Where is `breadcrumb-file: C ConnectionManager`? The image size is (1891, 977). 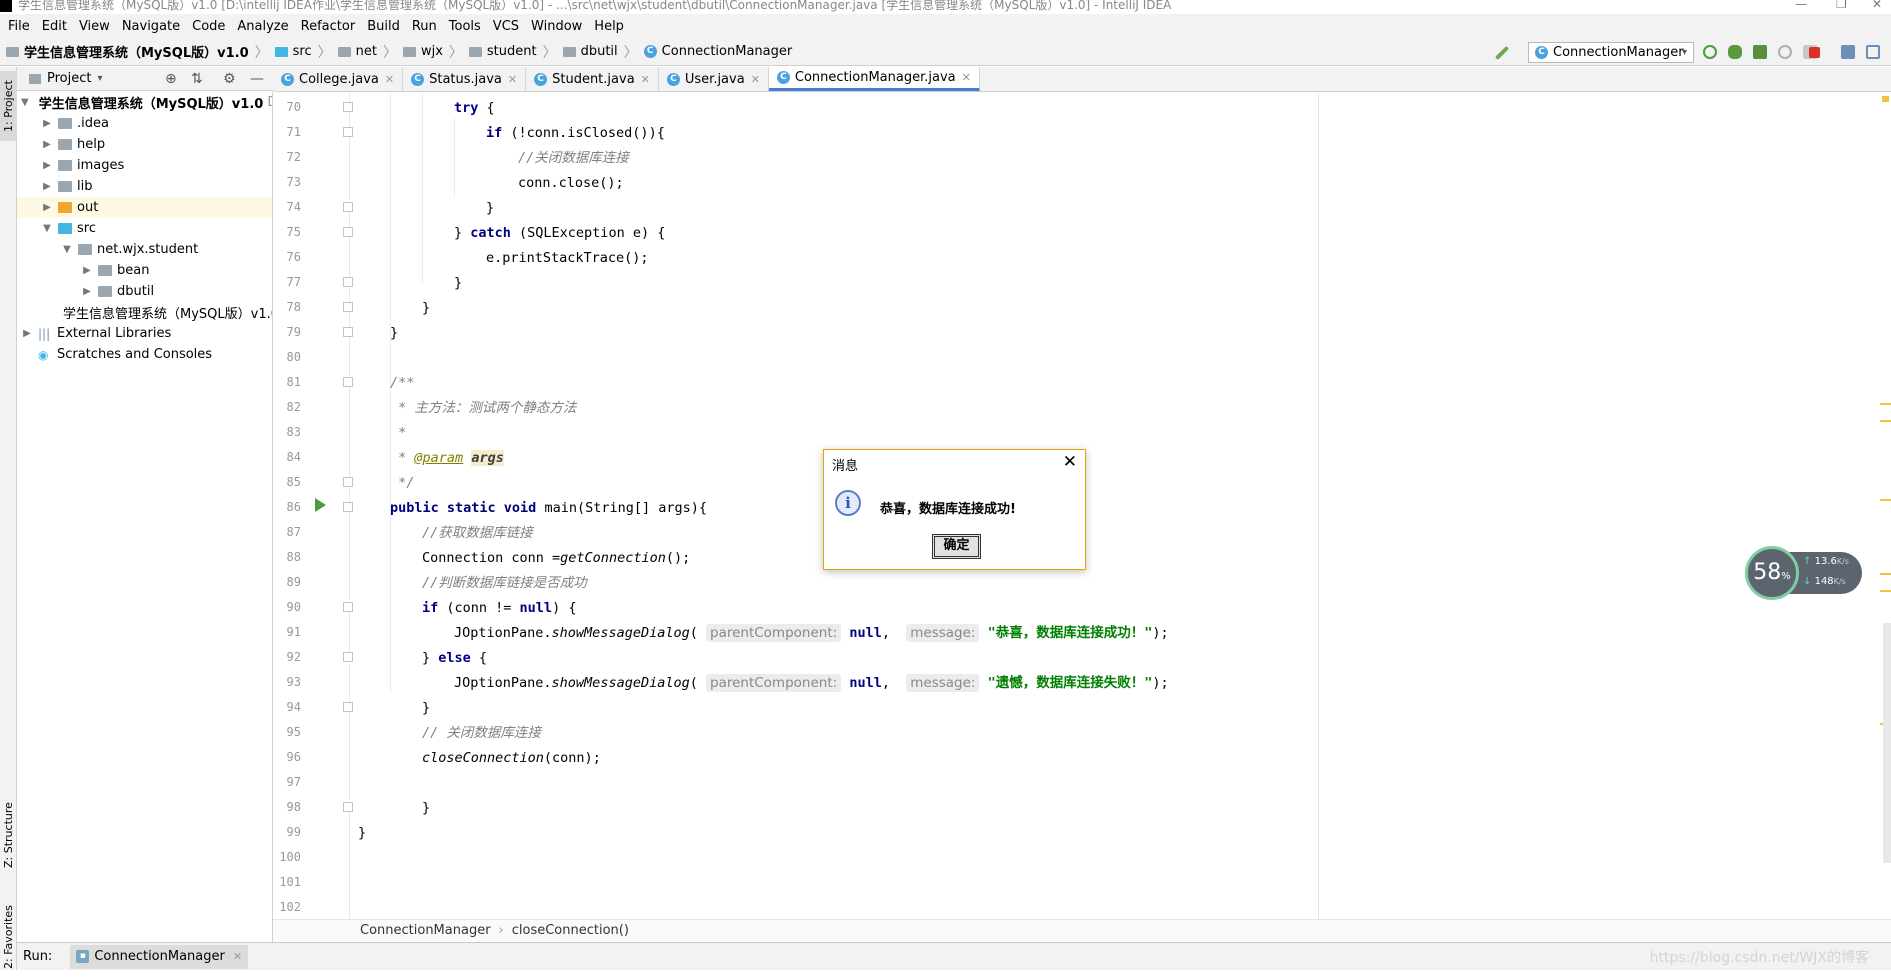
breadcrumb-file: C ConnectionManager is located at coordinates (717, 51).